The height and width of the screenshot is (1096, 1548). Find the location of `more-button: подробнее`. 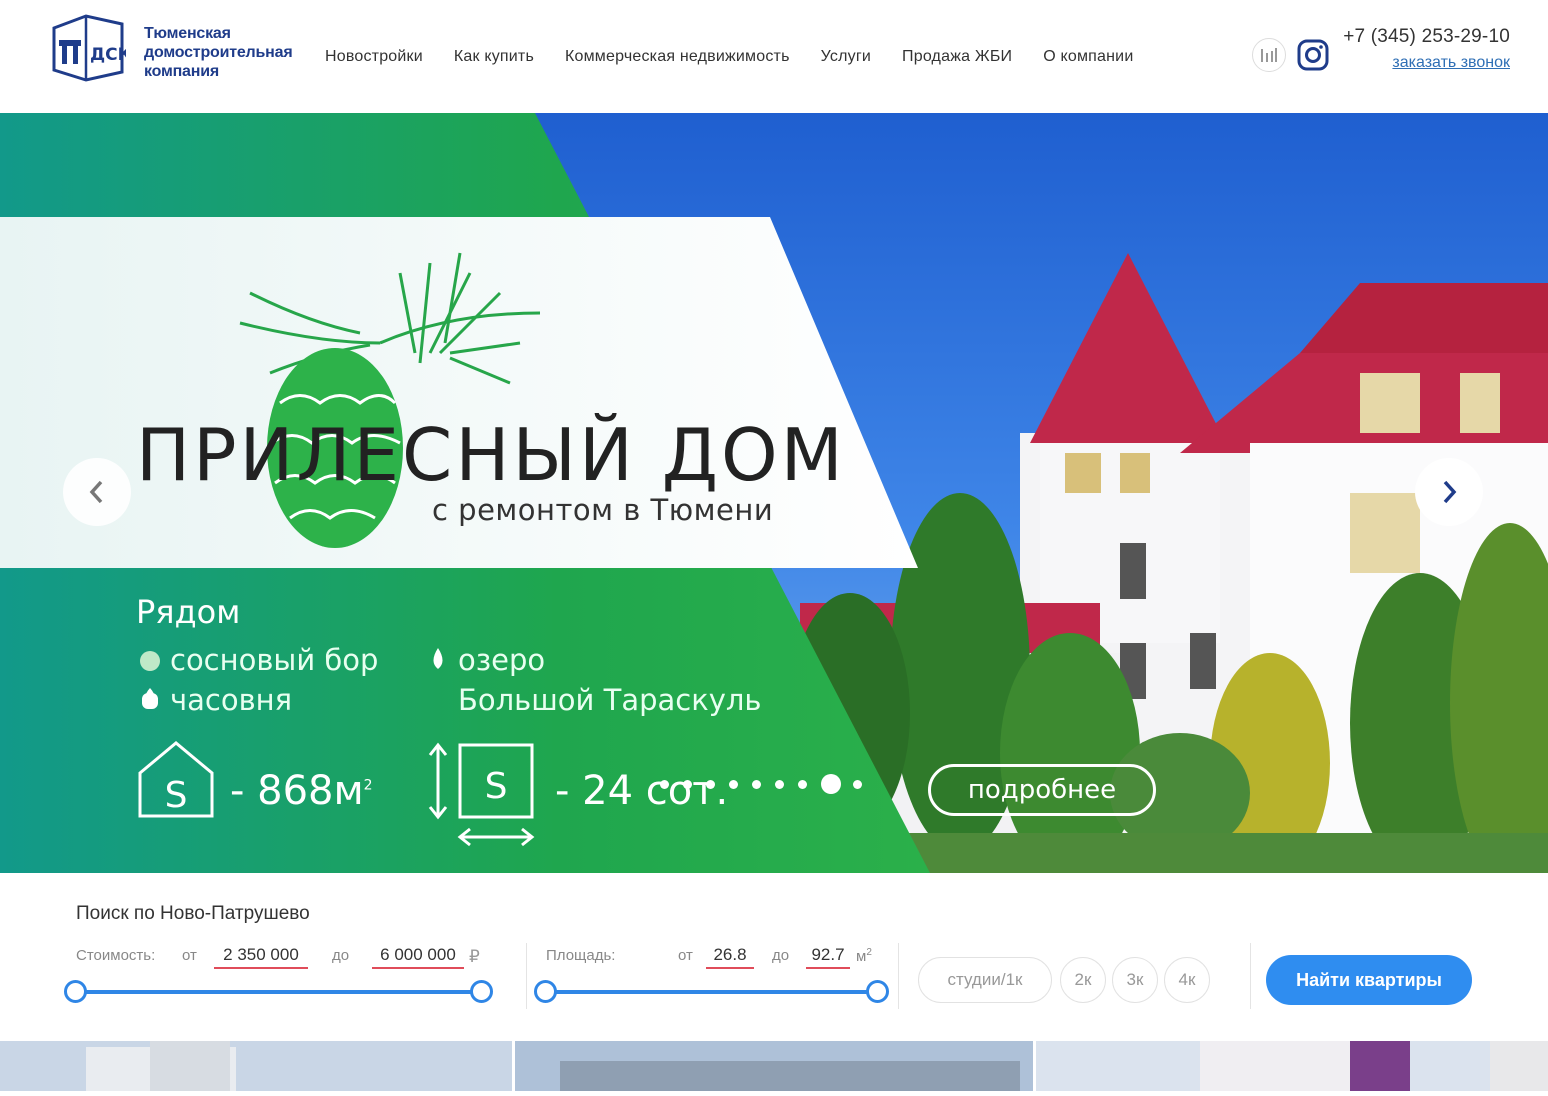

more-button: подробнее is located at coordinates (1042, 790).